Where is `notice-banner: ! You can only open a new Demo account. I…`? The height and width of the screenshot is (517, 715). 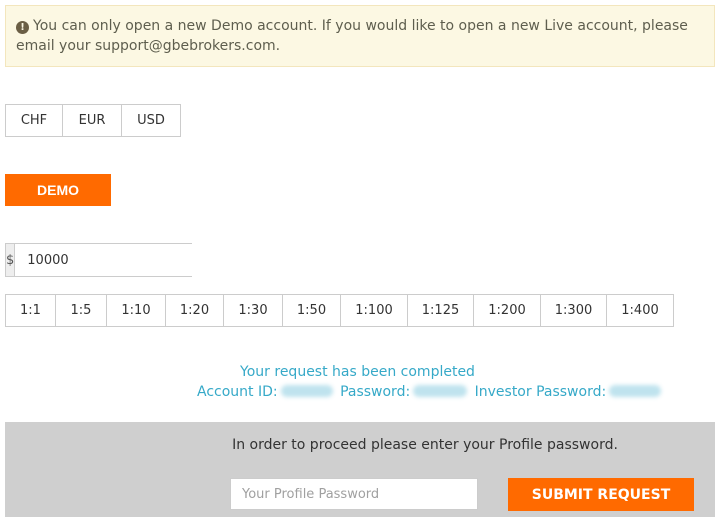
notice-banner: ! You can only open a new Demo account. I… is located at coordinates (360, 36).